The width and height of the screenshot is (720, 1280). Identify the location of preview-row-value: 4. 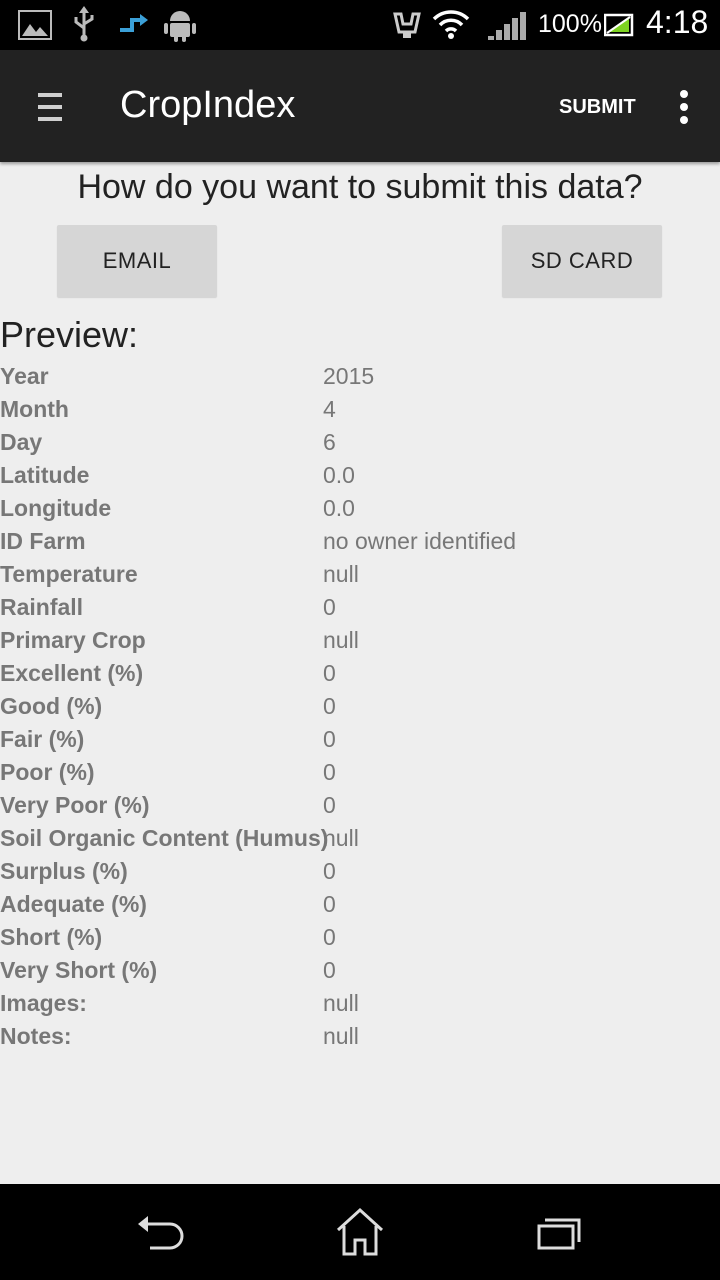
(329, 409).